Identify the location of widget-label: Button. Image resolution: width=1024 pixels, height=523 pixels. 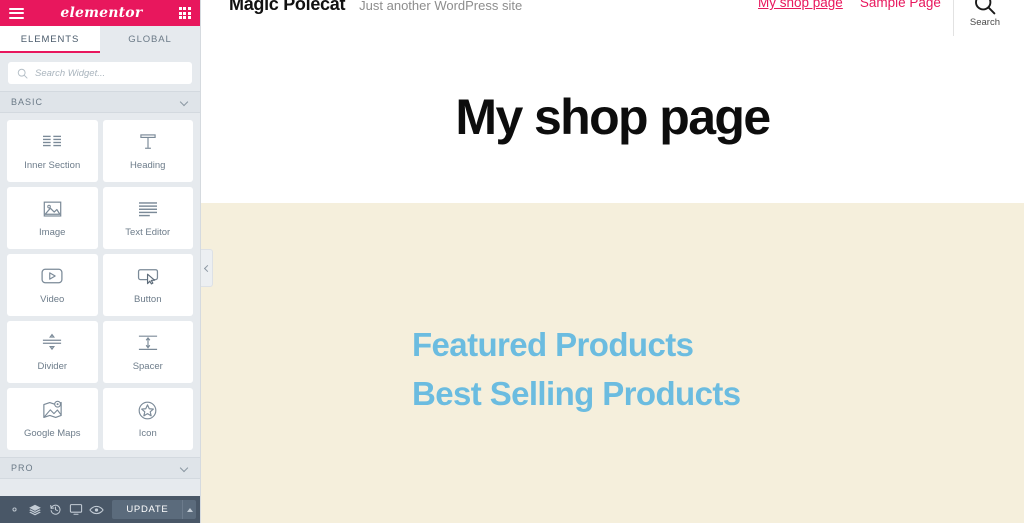
(148, 299).